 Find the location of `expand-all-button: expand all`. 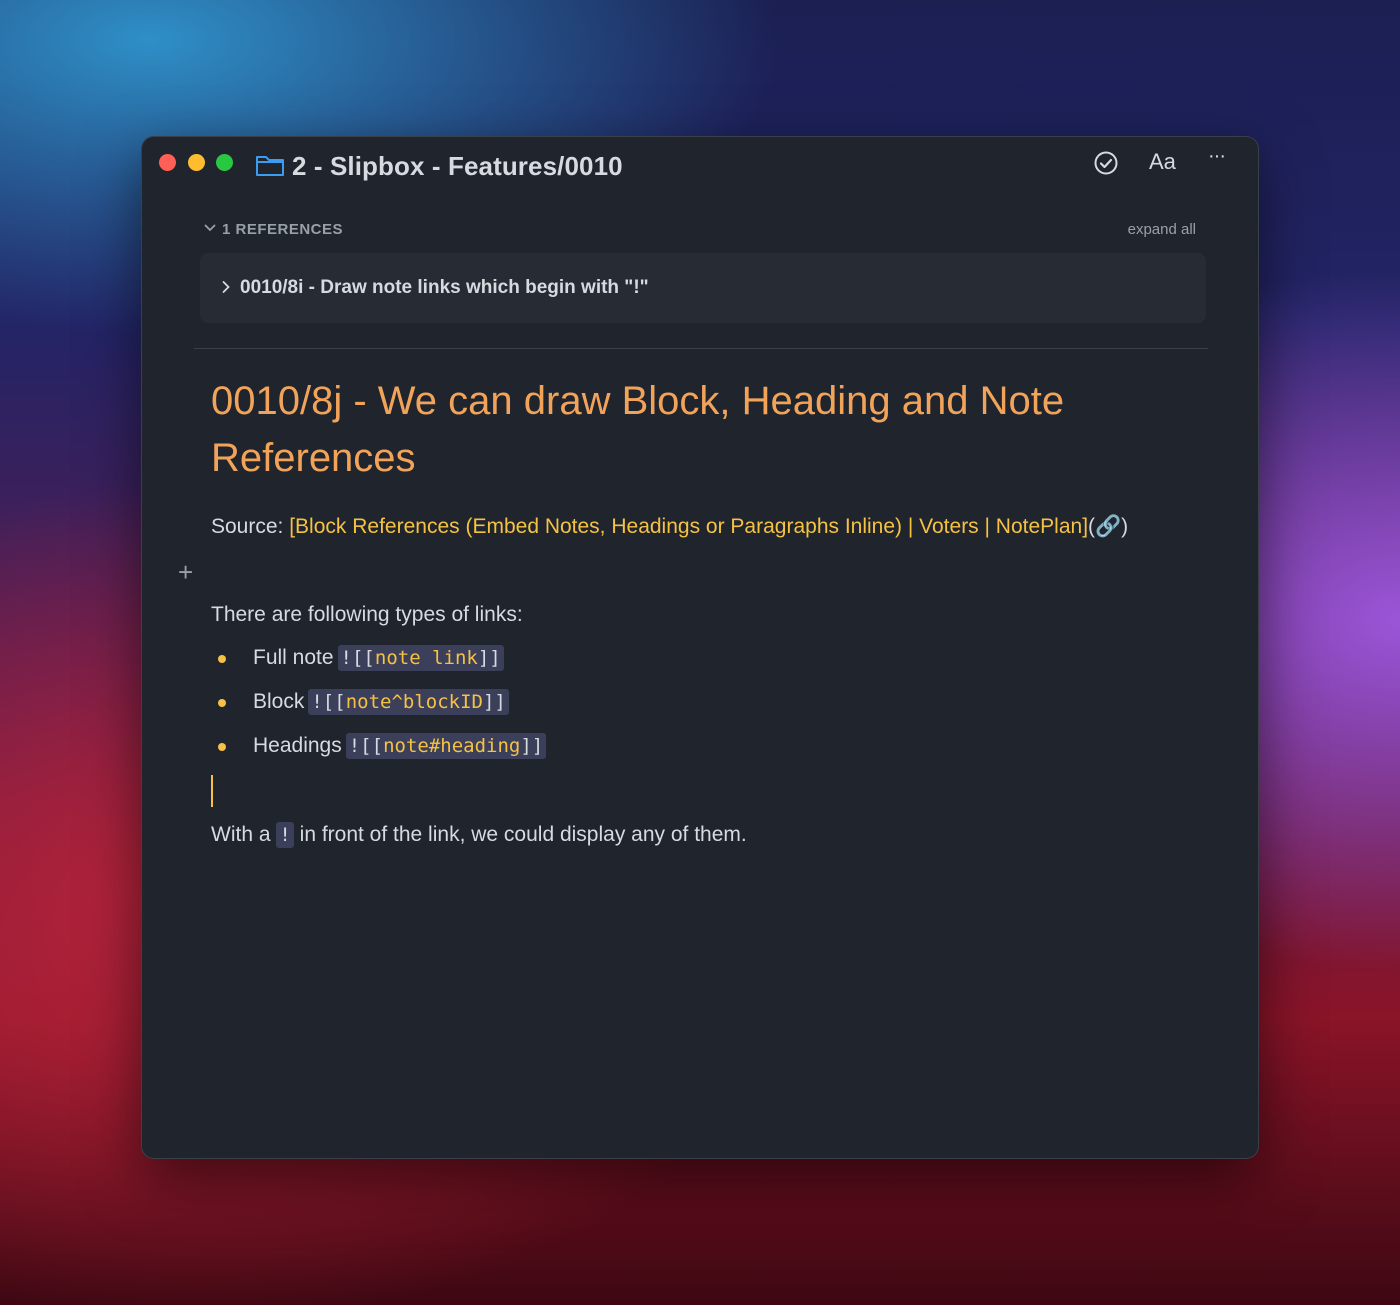

expand-all-button: expand all is located at coordinates (1162, 229).